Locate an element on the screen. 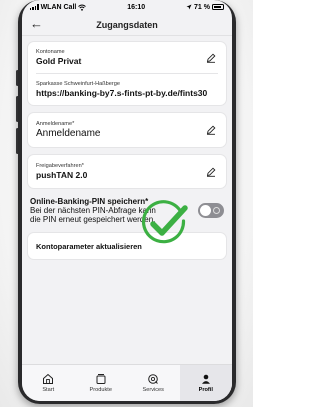 The width and height of the screenshot is (320, 407). status-bar: WLAN Call 16:10 71 % is located at coordinates (127, 7).